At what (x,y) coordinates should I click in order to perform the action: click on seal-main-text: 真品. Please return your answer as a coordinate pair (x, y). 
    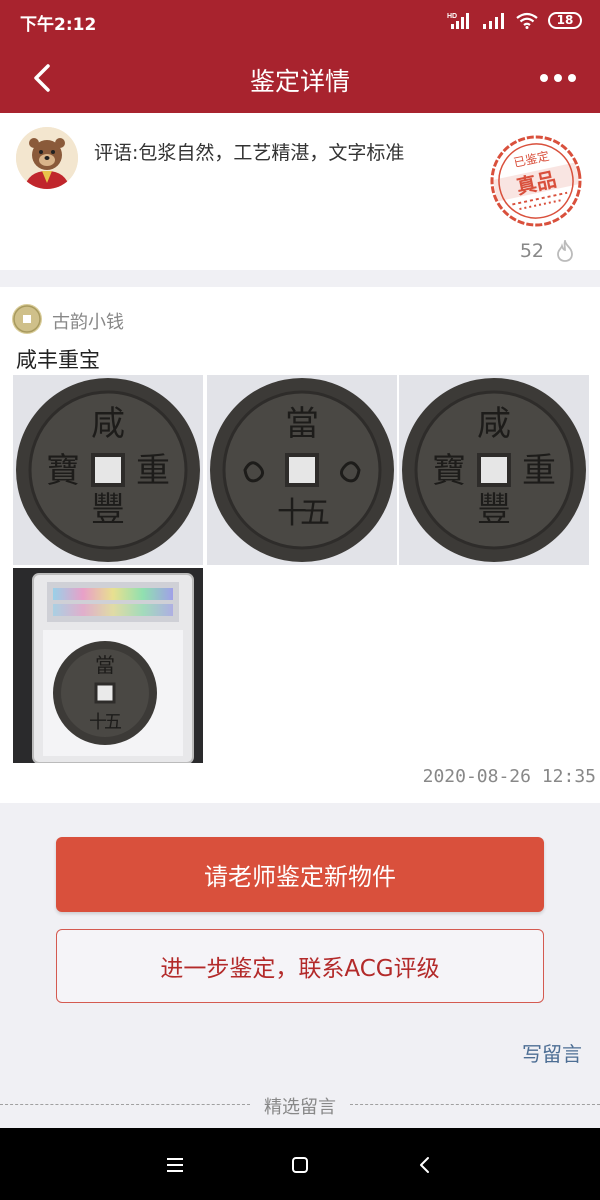
    Looking at the image, I should click on (536, 183).